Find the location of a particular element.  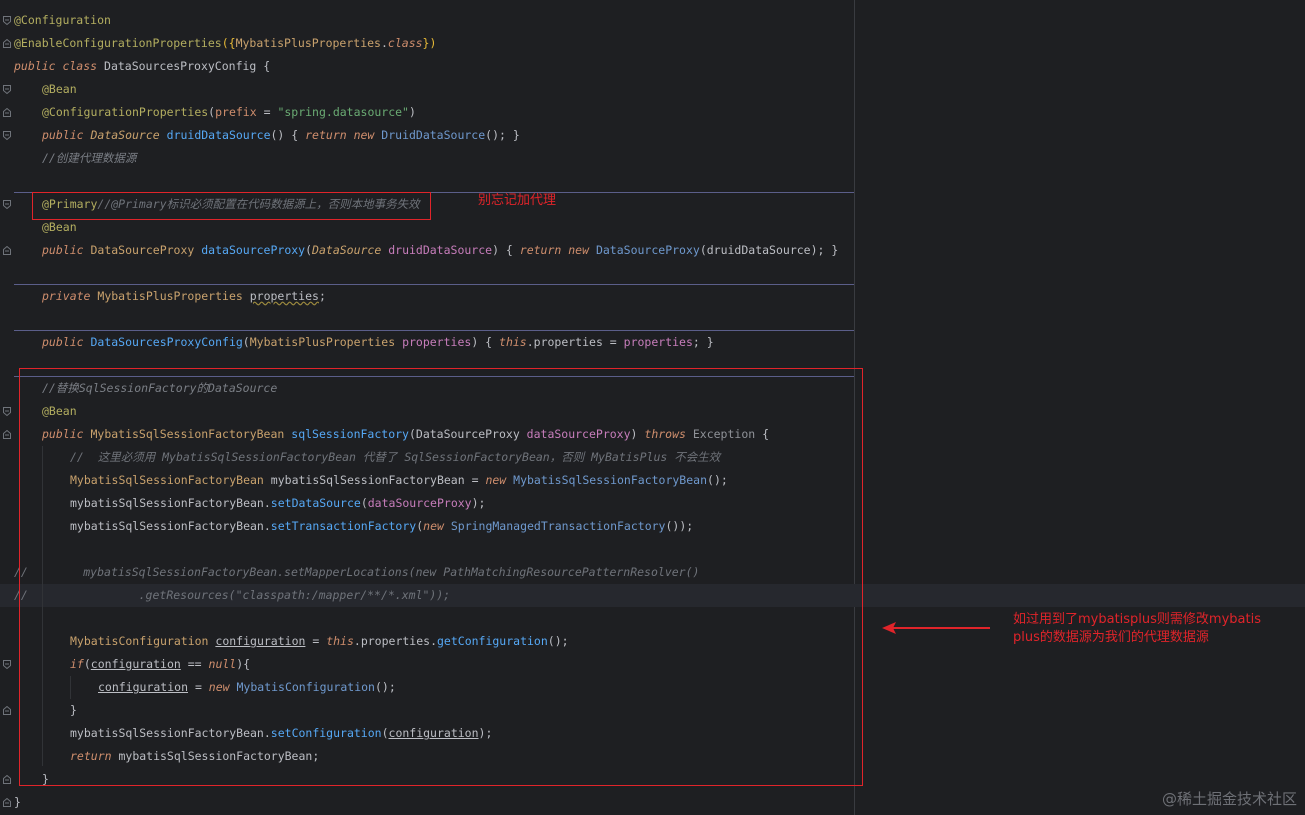

comment: //创建代理数据源 is located at coordinates (89, 158).